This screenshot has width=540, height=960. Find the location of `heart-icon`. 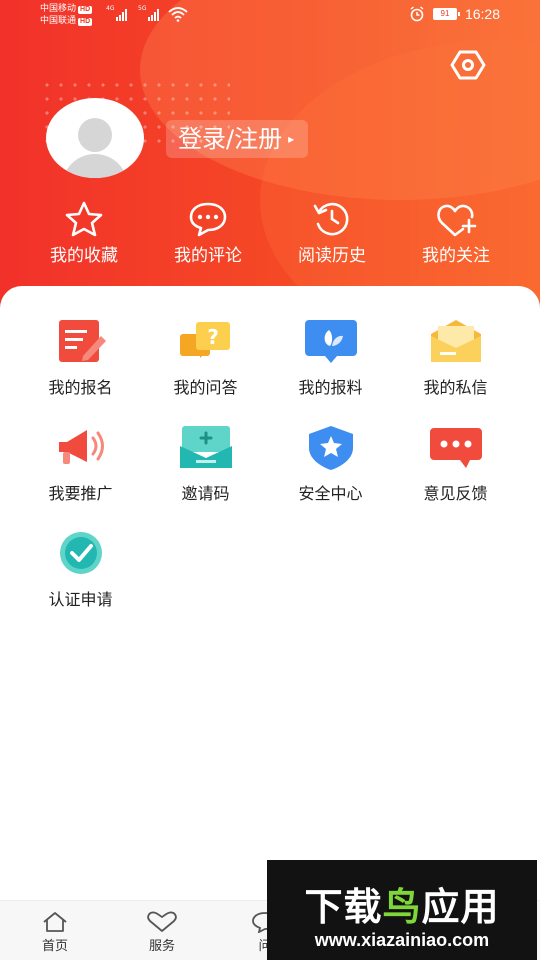

heart-icon is located at coordinates (162, 921).